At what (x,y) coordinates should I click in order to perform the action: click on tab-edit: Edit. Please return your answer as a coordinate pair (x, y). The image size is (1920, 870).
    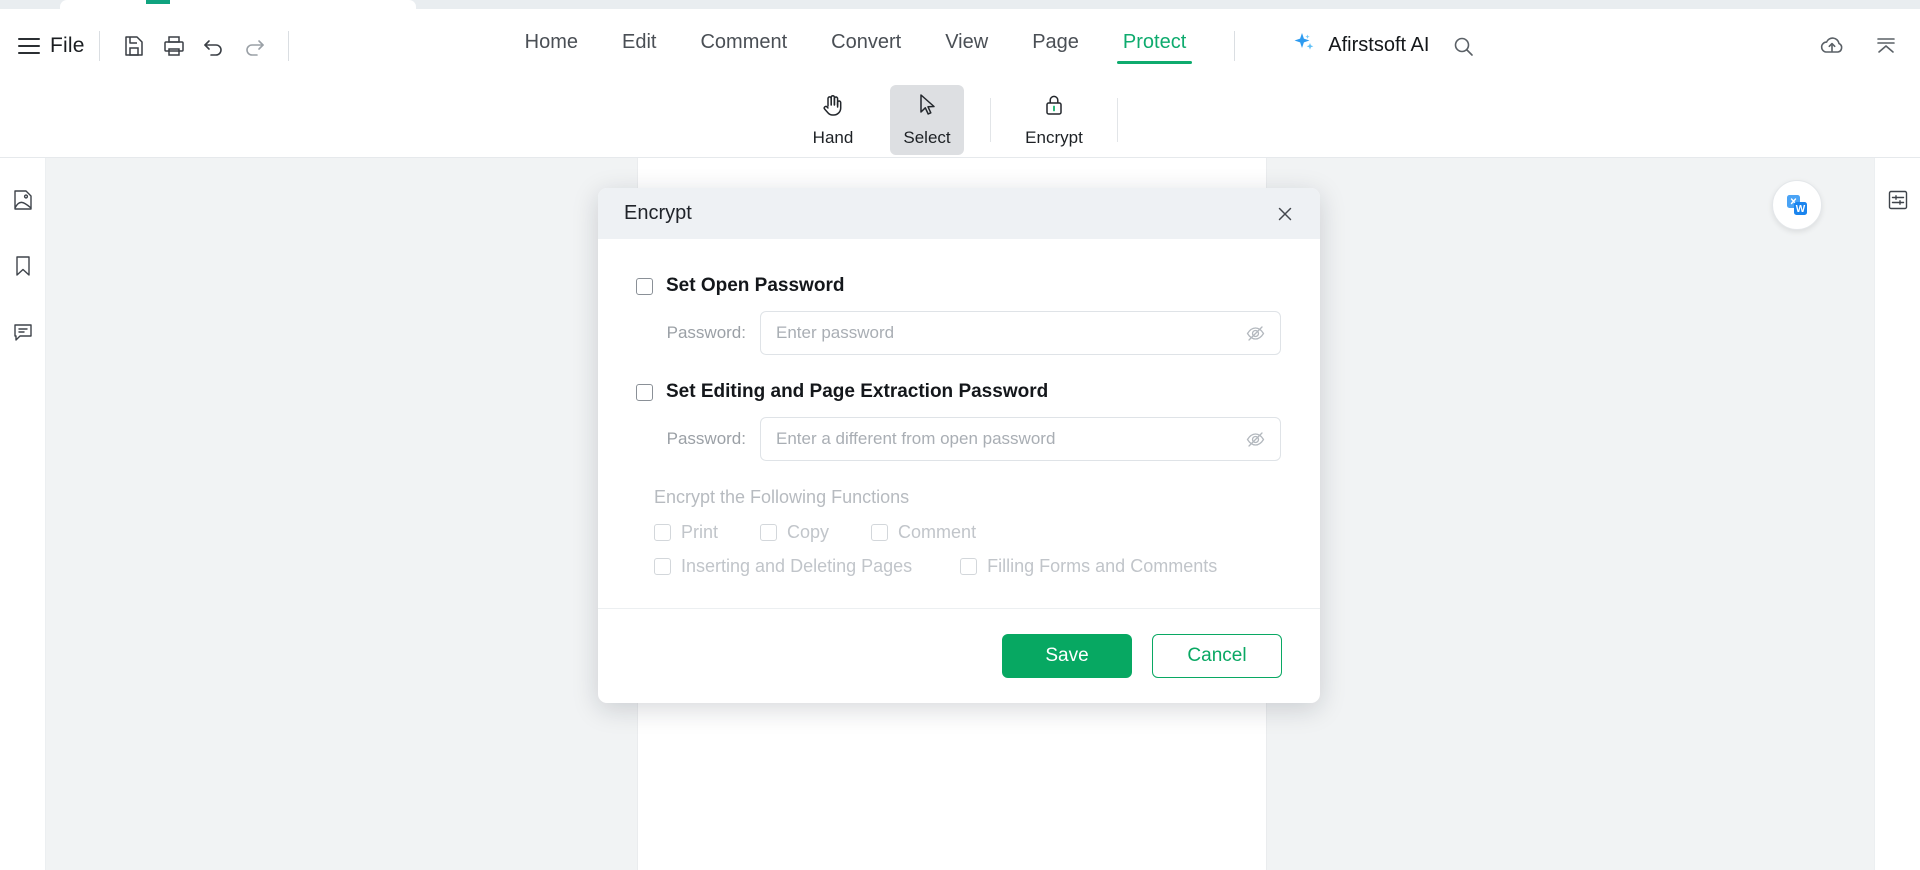
    Looking at the image, I should click on (639, 45).